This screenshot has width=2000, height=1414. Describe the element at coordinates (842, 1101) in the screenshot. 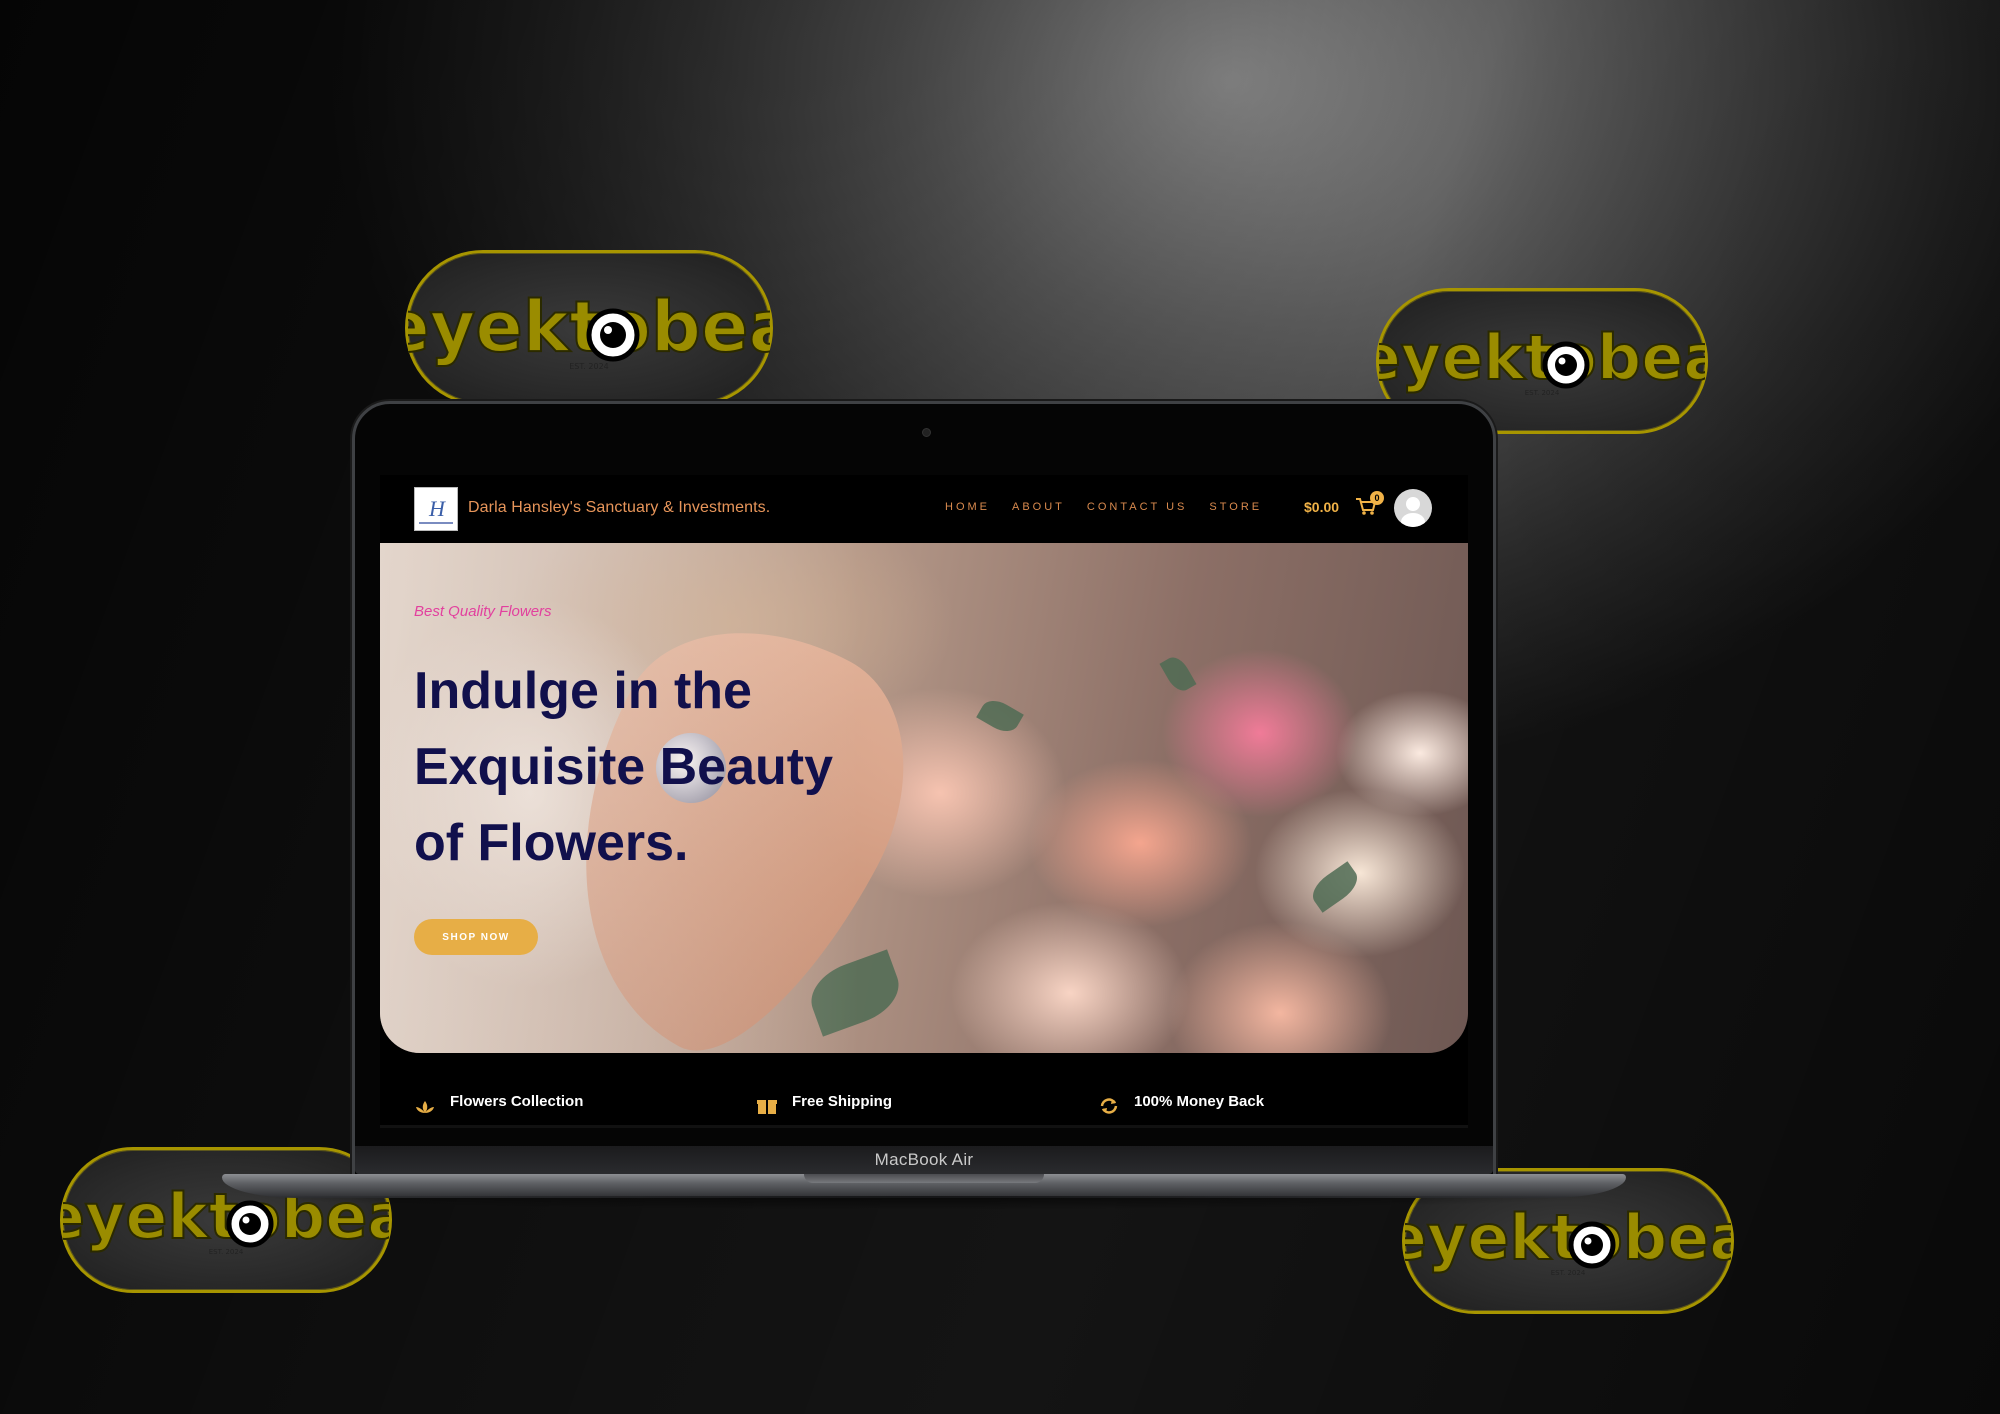

I see `feature-label: Free Shipping` at that location.